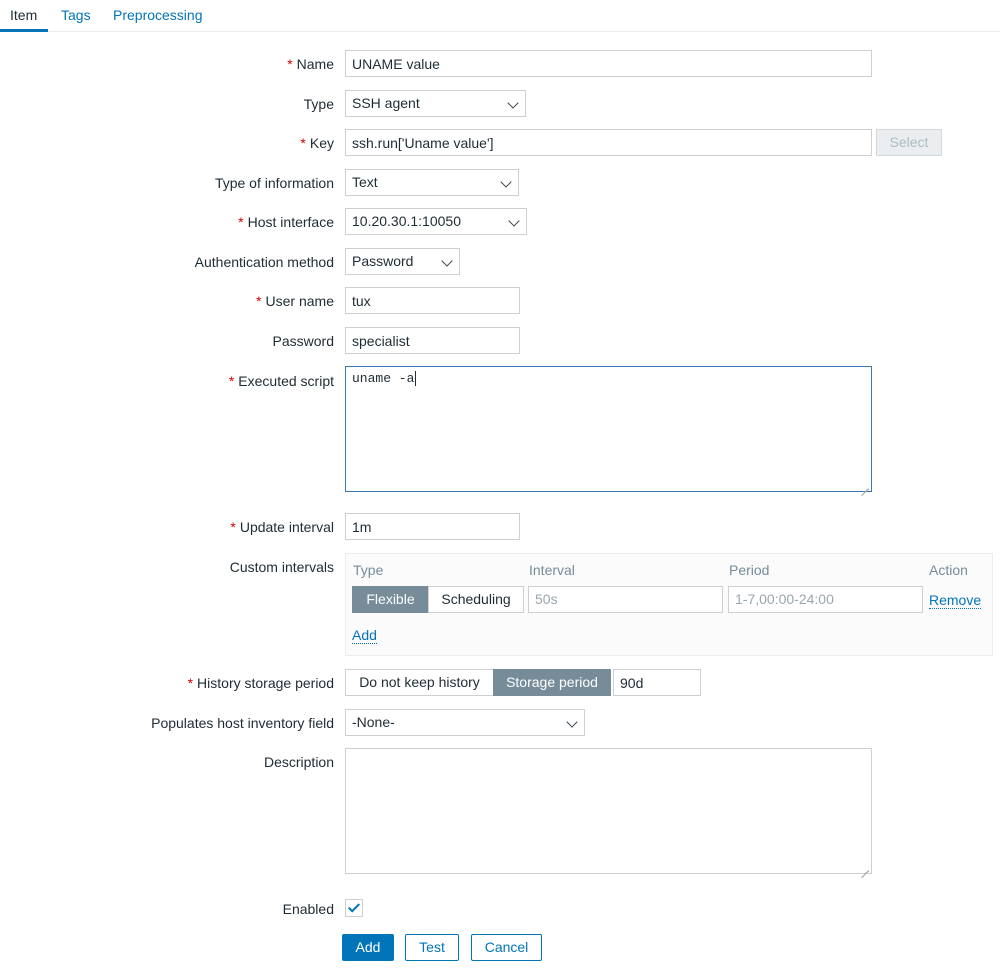 The width and height of the screenshot is (1000, 975). What do you see at coordinates (158, 18) in the screenshot?
I see `tab-preprocessing: Preprocessing` at bounding box center [158, 18].